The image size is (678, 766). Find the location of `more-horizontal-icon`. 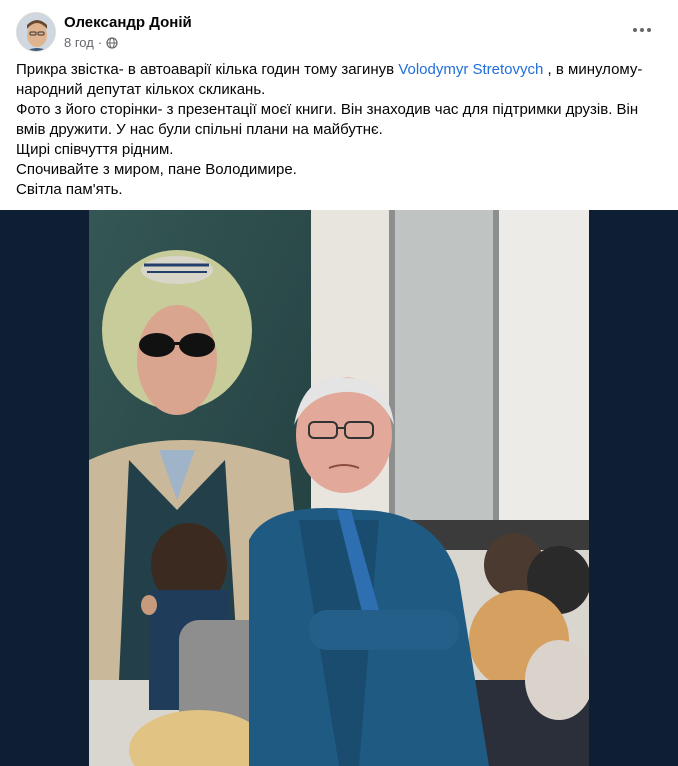

more-horizontal-icon is located at coordinates (635, 30).